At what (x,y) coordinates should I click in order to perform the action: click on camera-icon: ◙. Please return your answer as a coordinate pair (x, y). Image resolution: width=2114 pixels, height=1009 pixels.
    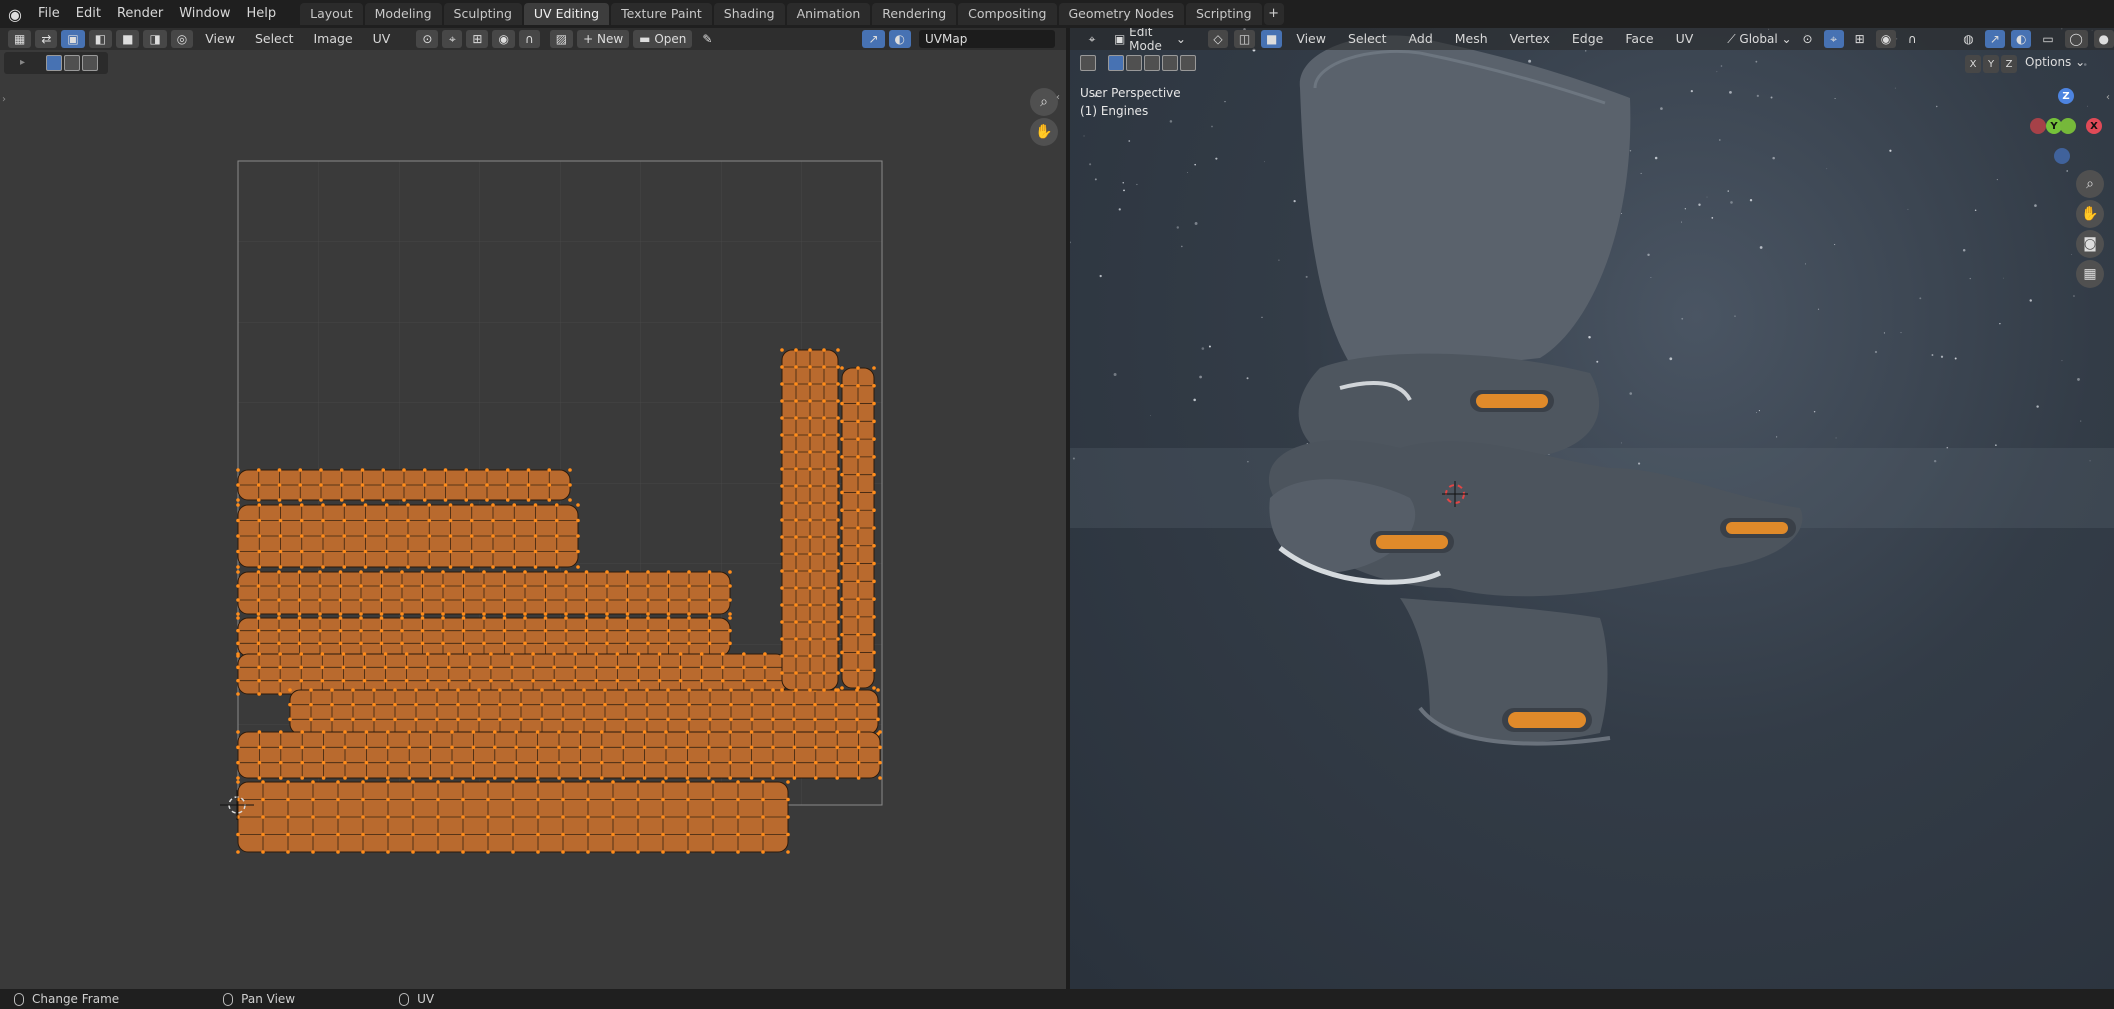
    Looking at the image, I should click on (2090, 244).